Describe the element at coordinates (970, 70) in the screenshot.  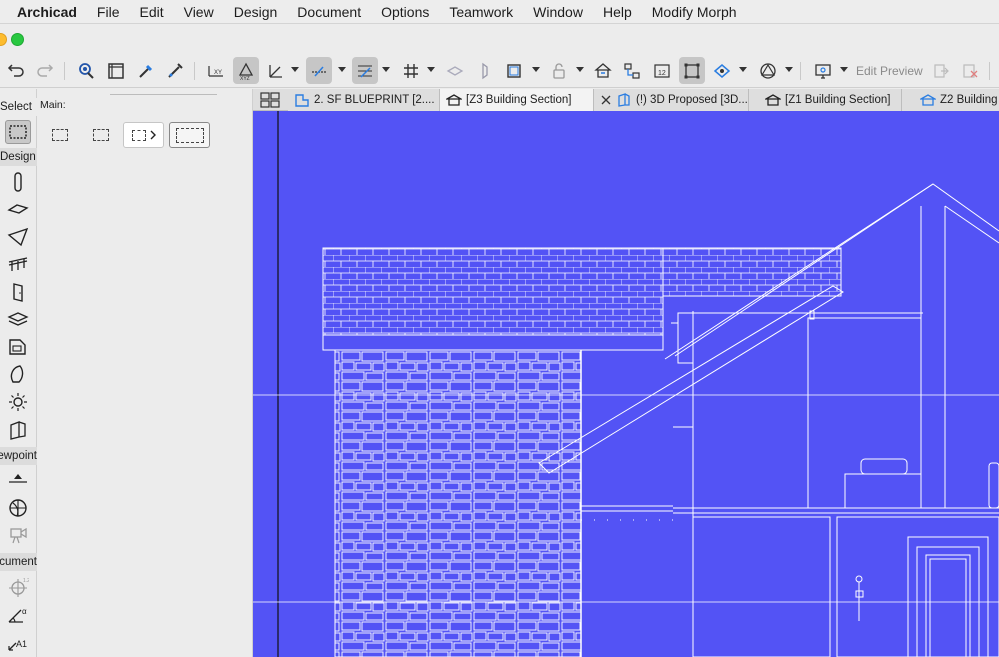
I see `preview-delete-button` at that location.